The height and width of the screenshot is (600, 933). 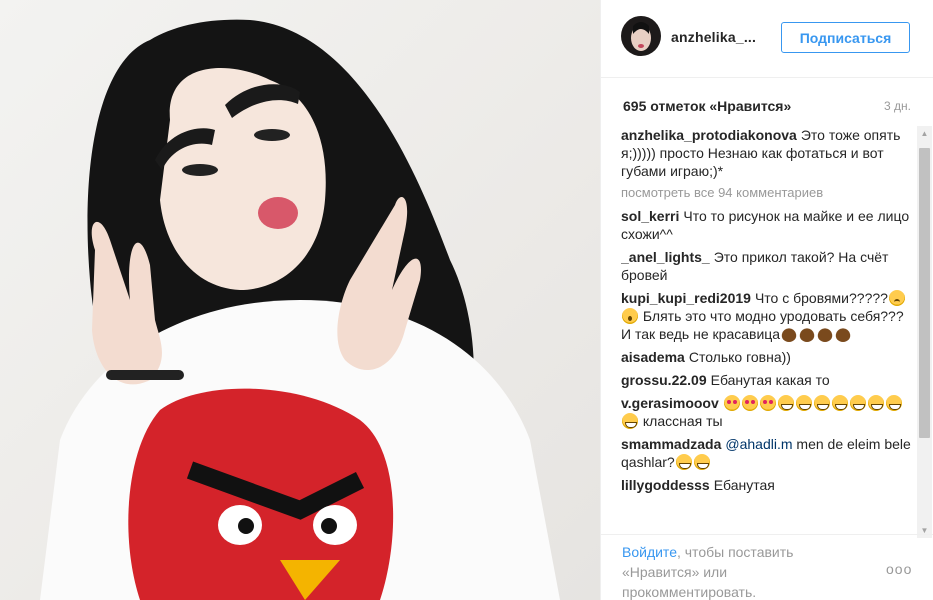 I want to click on scroll-thumb, so click(x=924, y=293).